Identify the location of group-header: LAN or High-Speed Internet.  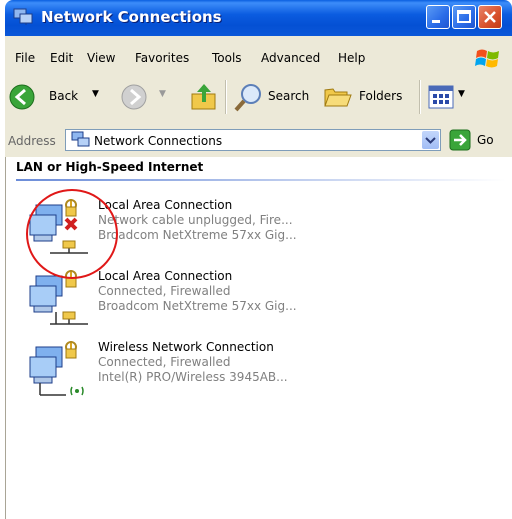
(110, 167).